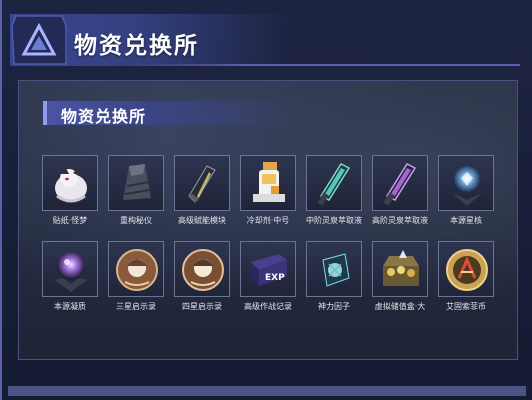 The image size is (532, 400). I want to click on item-high-spring-extract: 高阶灵泉萃取液, so click(400, 190).